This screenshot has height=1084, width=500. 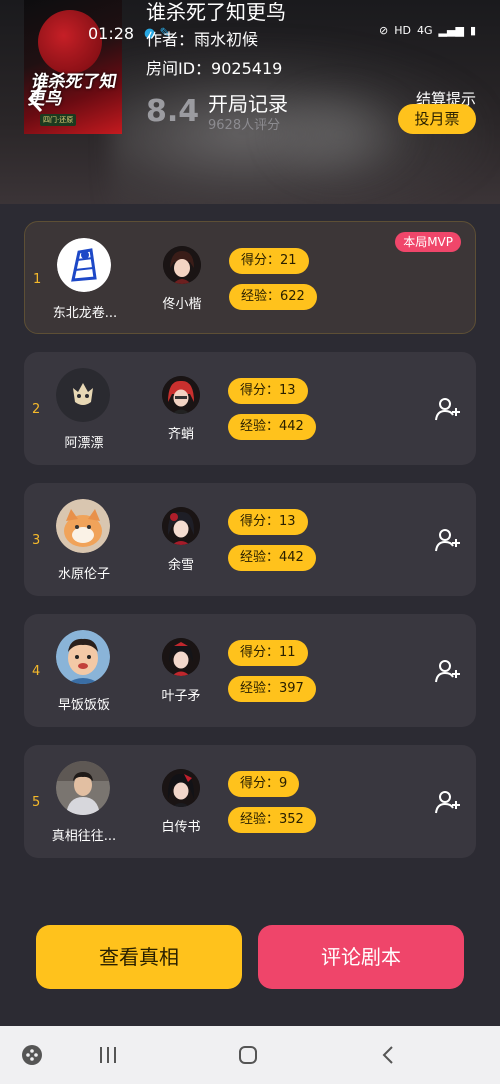 I want to click on battery-icon: ▮, so click(x=472, y=30).